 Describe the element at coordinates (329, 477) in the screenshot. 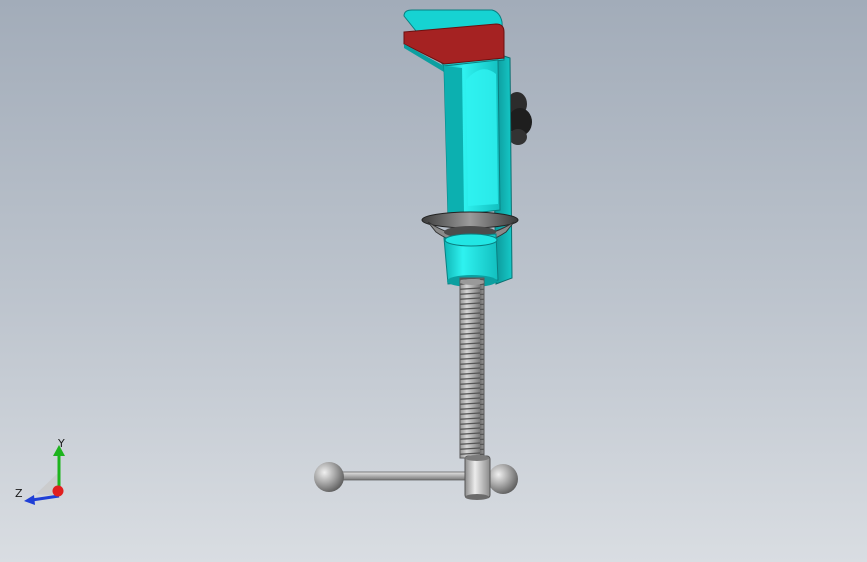

I see `handle-ball-left` at that location.